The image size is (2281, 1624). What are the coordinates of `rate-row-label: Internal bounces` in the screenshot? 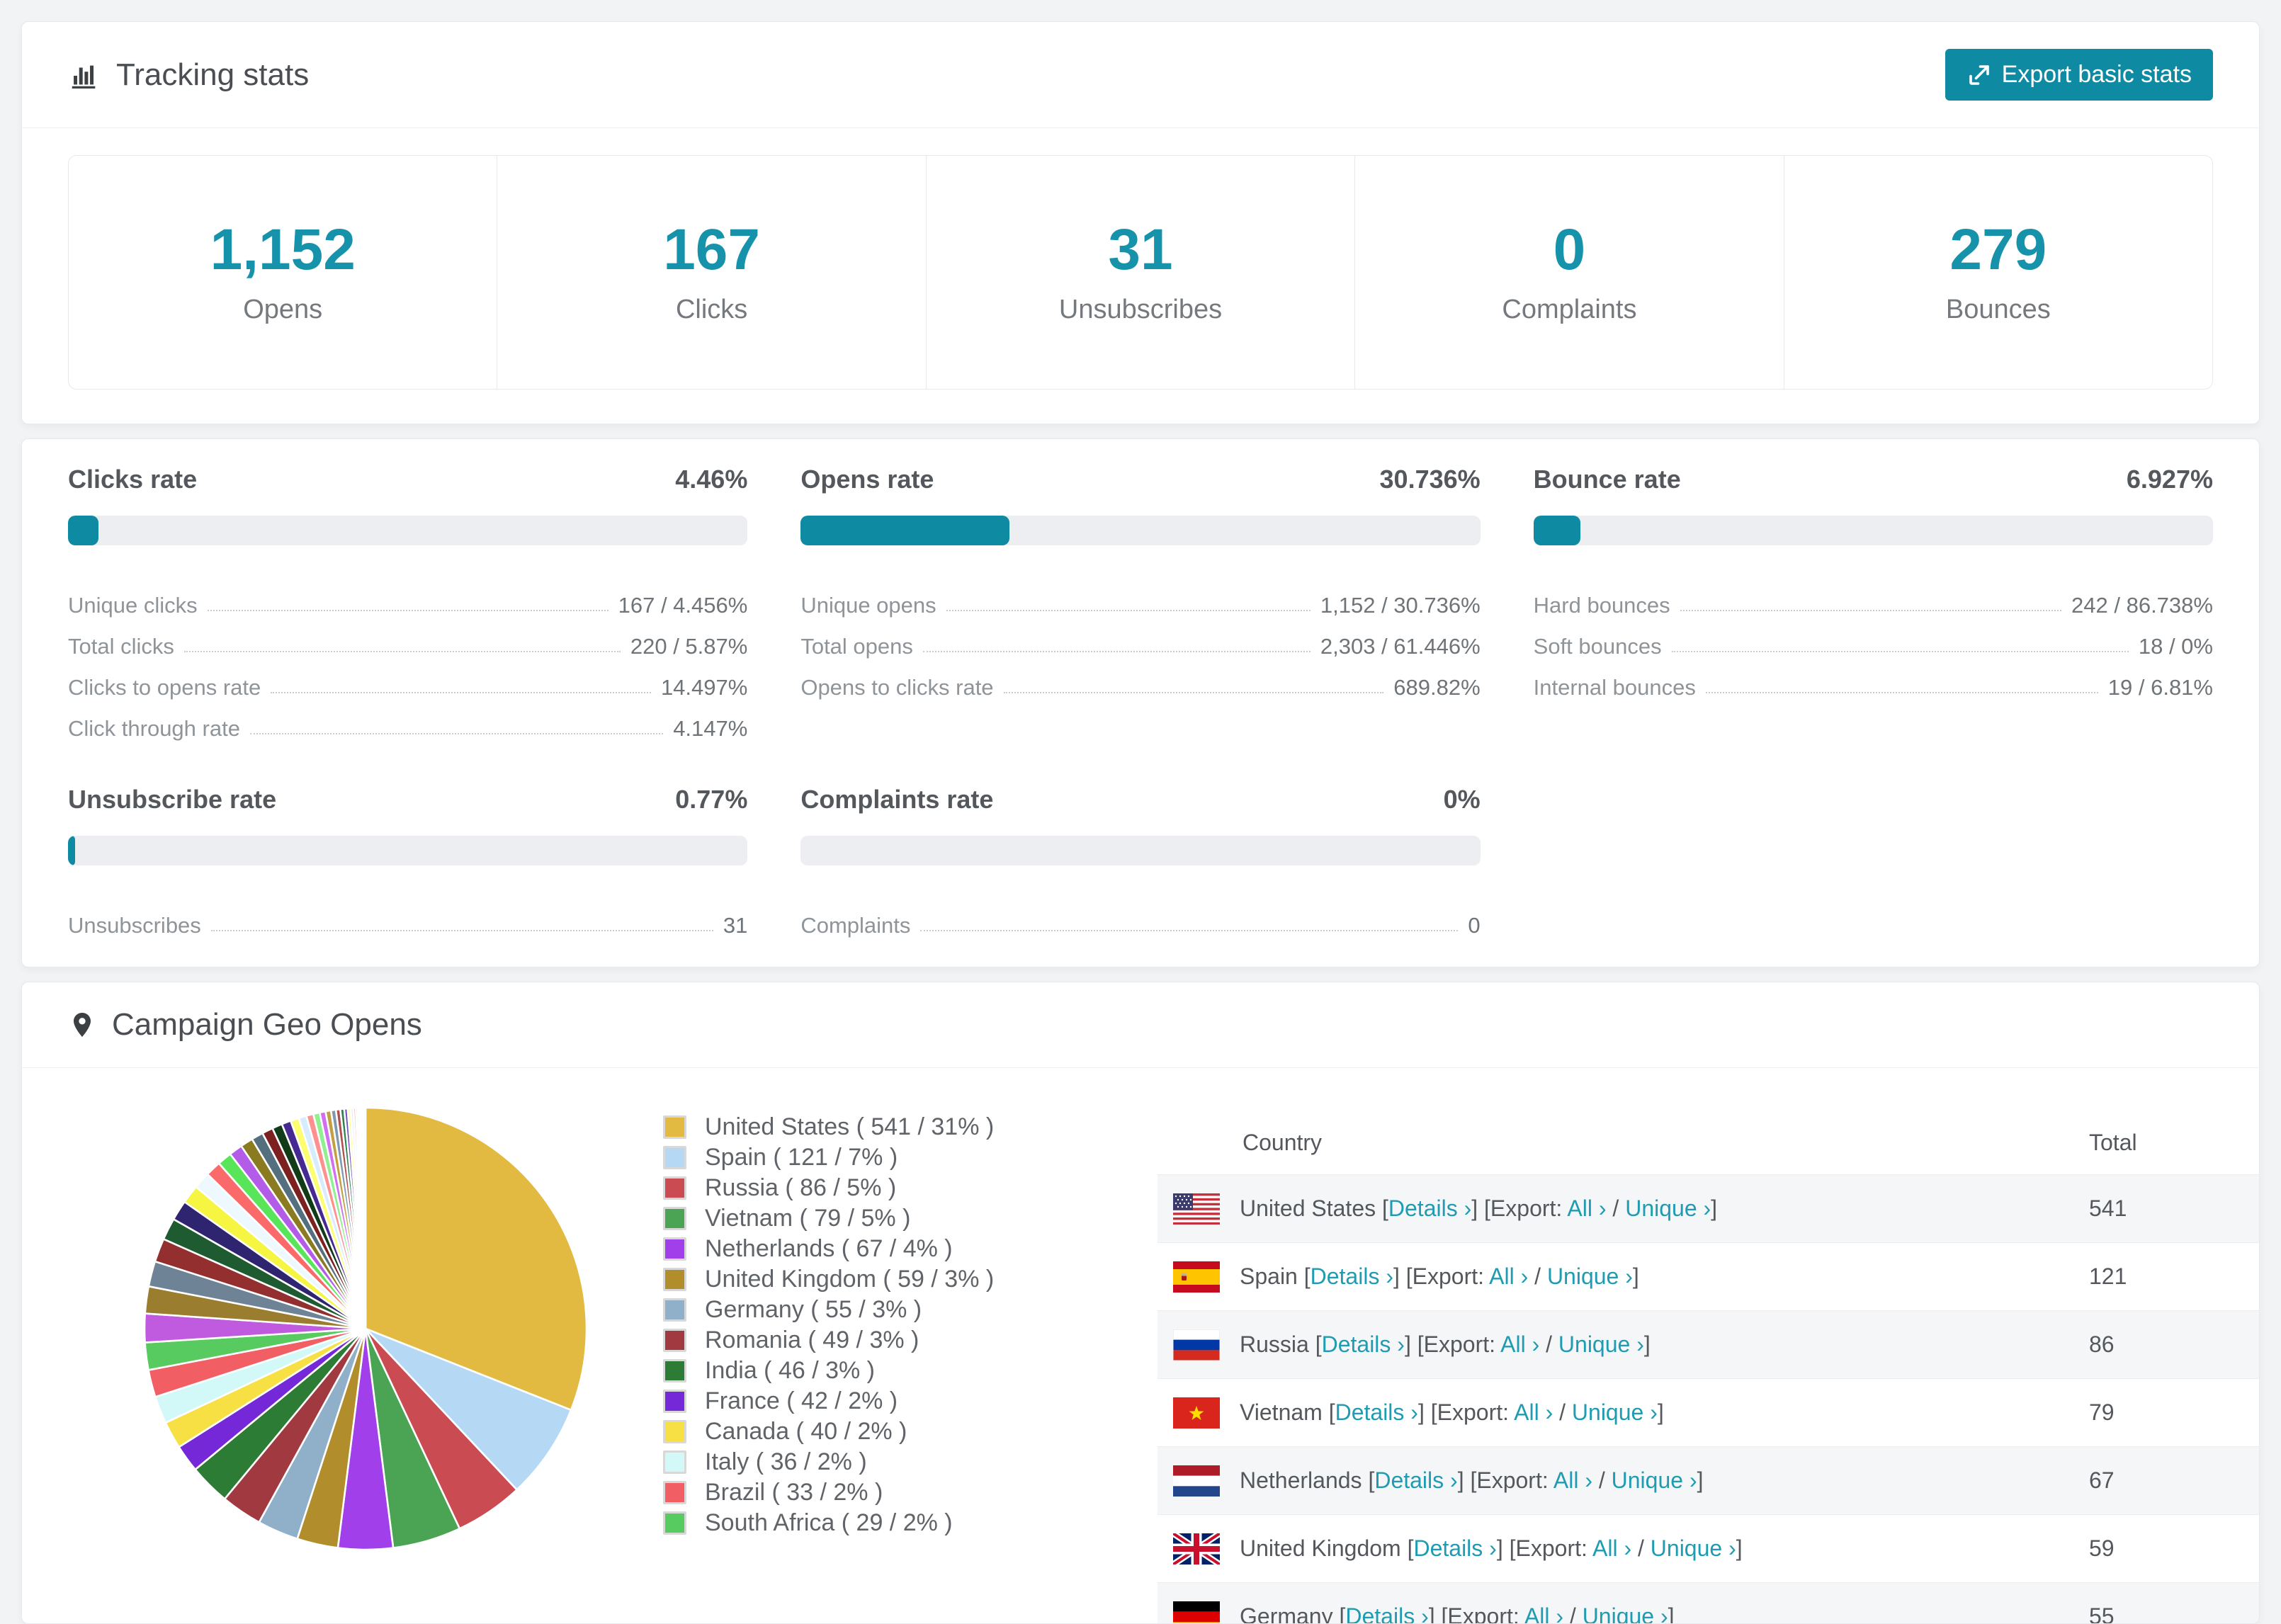 It's located at (1615, 687).